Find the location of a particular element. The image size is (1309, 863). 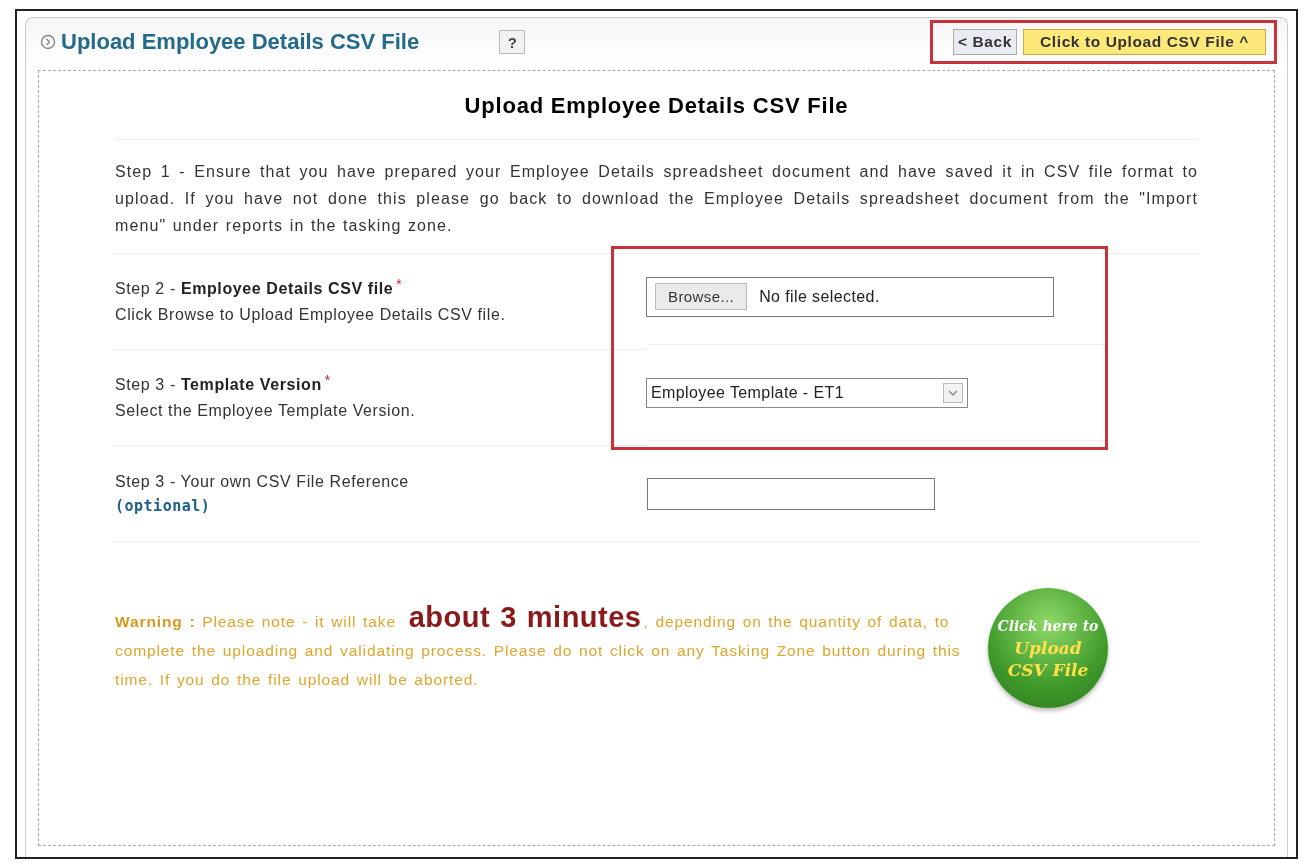

step-hint: Click Browse to Upload Employee Details CSV file. is located at coordinates (310, 315).